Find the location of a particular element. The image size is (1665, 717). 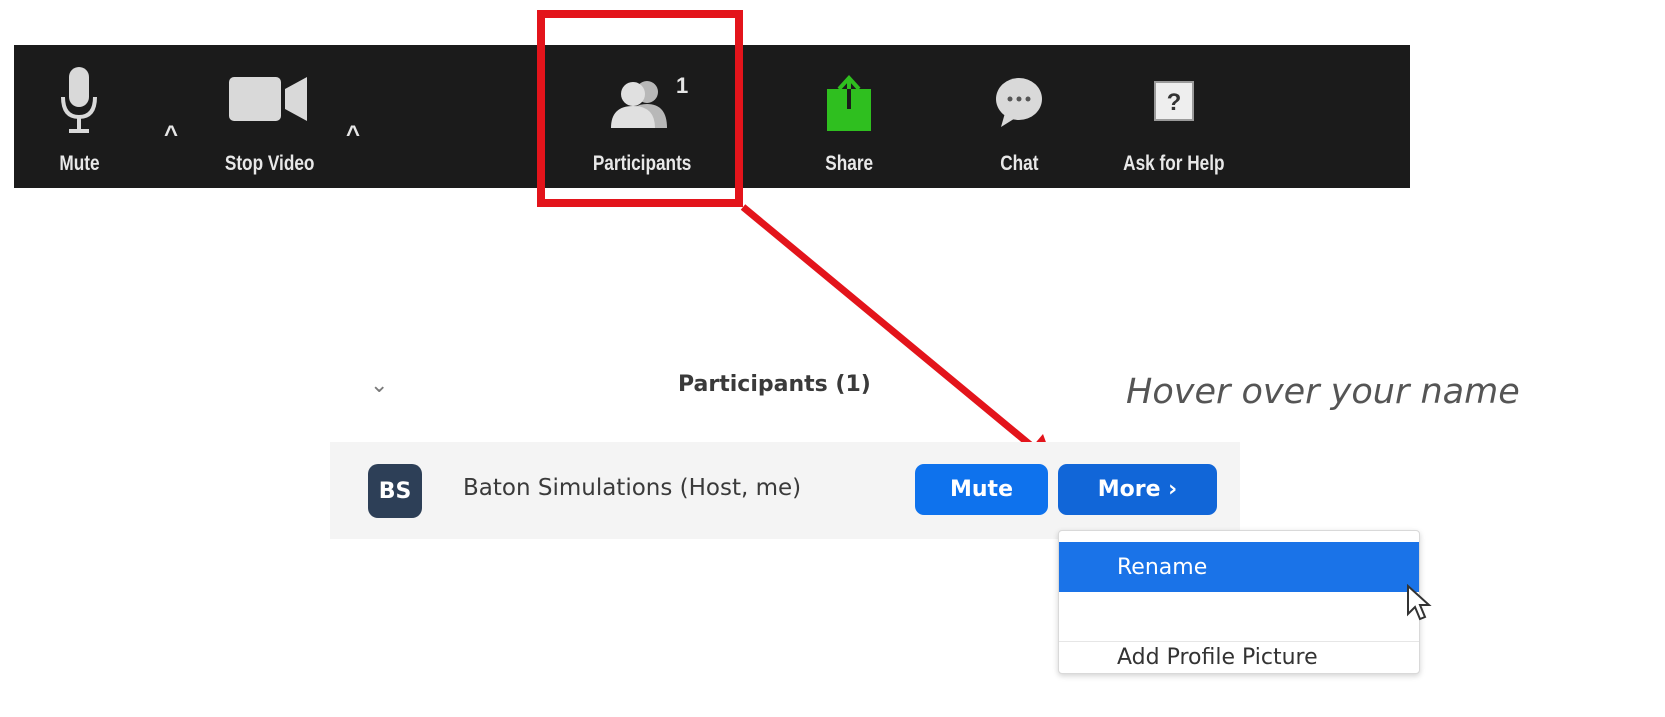

menu-item-add-profile-picture: Add Profile Picture is located at coordinates (1239, 657).